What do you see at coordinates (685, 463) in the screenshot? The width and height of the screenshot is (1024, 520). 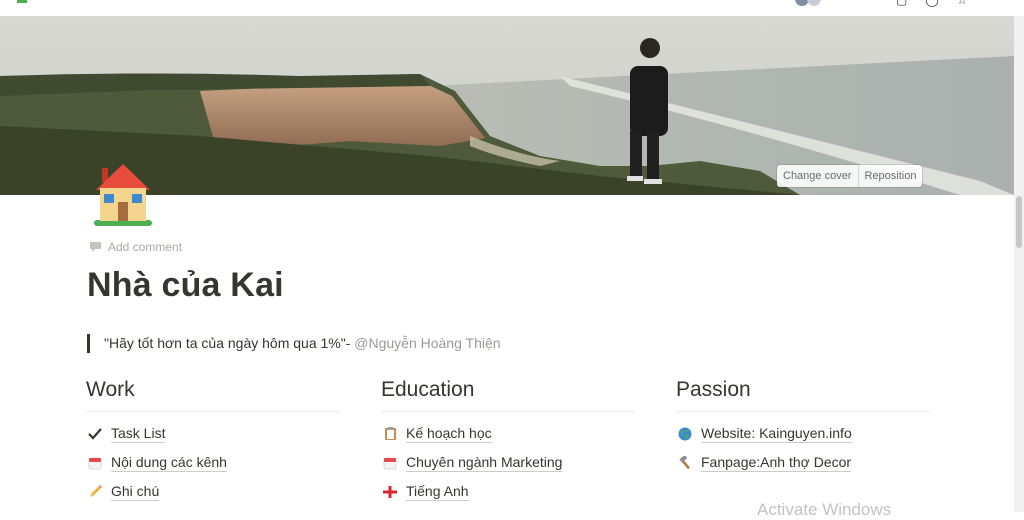 I see `hammer-icon` at bounding box center [685, 463].